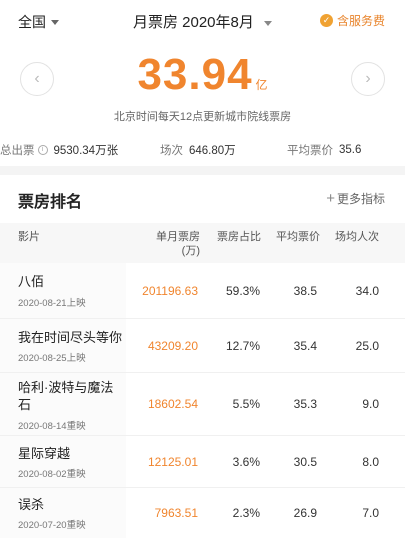  What do you see at coordinates (305, 462) in the screenshot?
I see `avg-price-value: 30.5` at bounding box center [305, 462].